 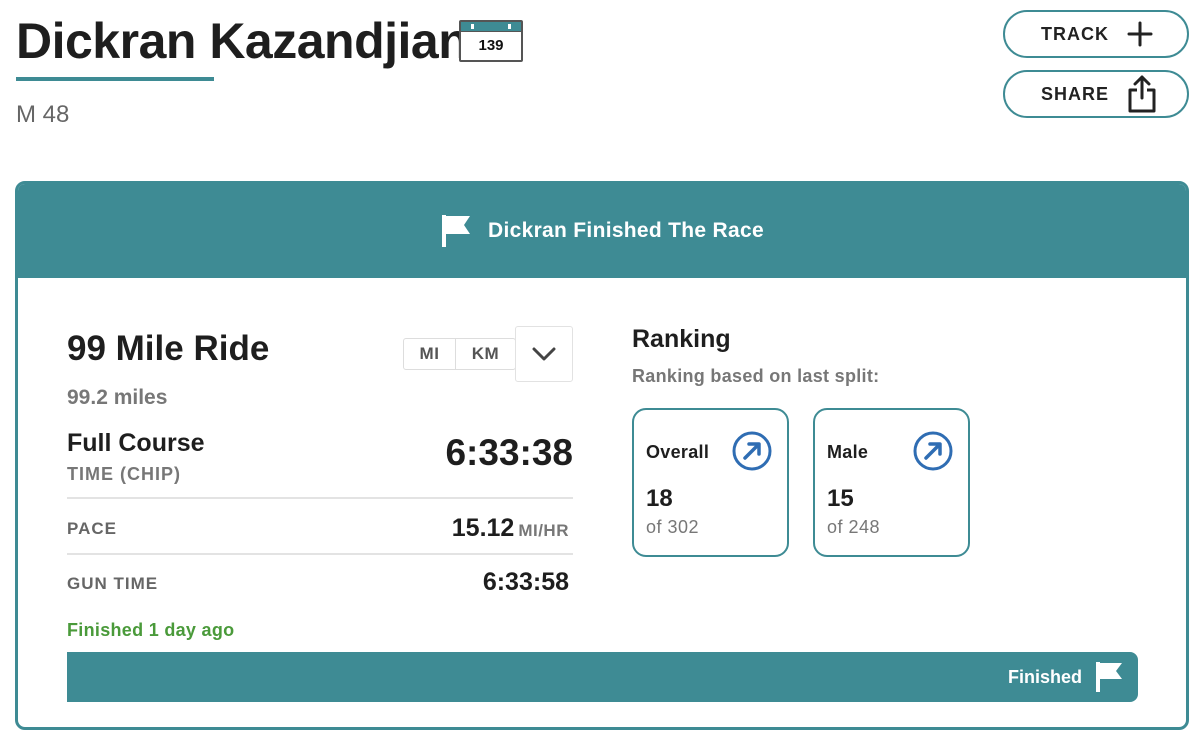 I want to click on rank-total: of 248, so click(x=854, y=527).